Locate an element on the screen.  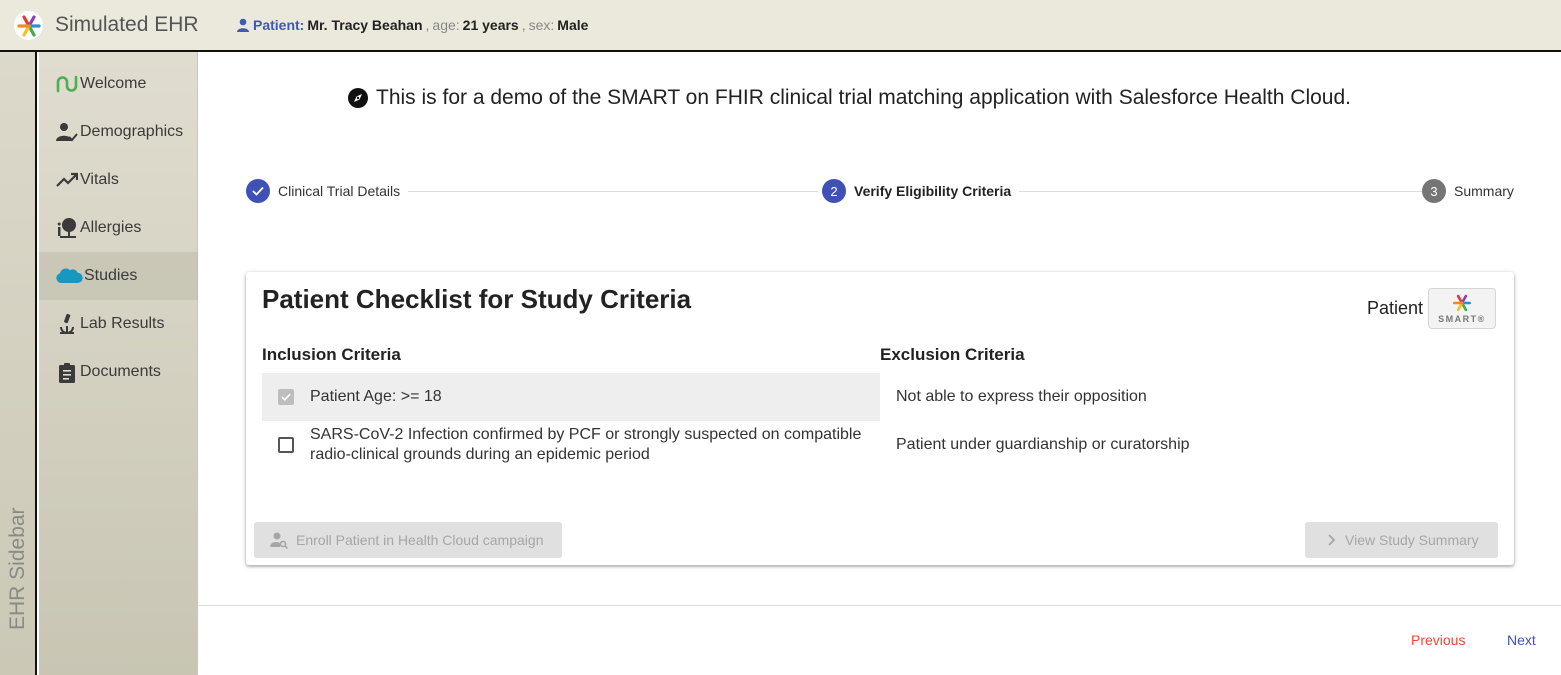
exclusion-item: Not able to express their opposition is located at coordinates (1021, 396).